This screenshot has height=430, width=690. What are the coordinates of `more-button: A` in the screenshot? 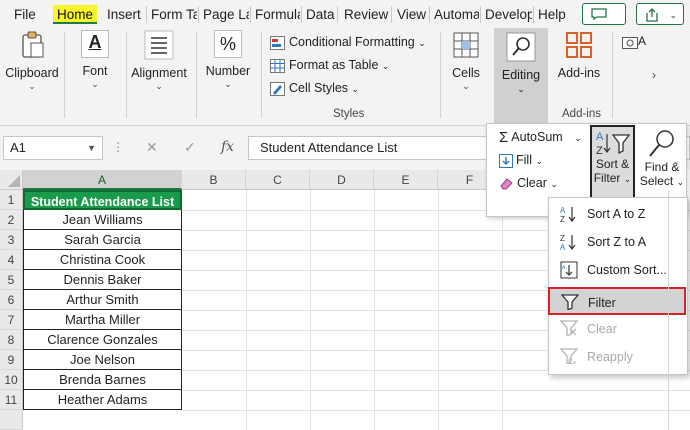 It's located at (634, 41).